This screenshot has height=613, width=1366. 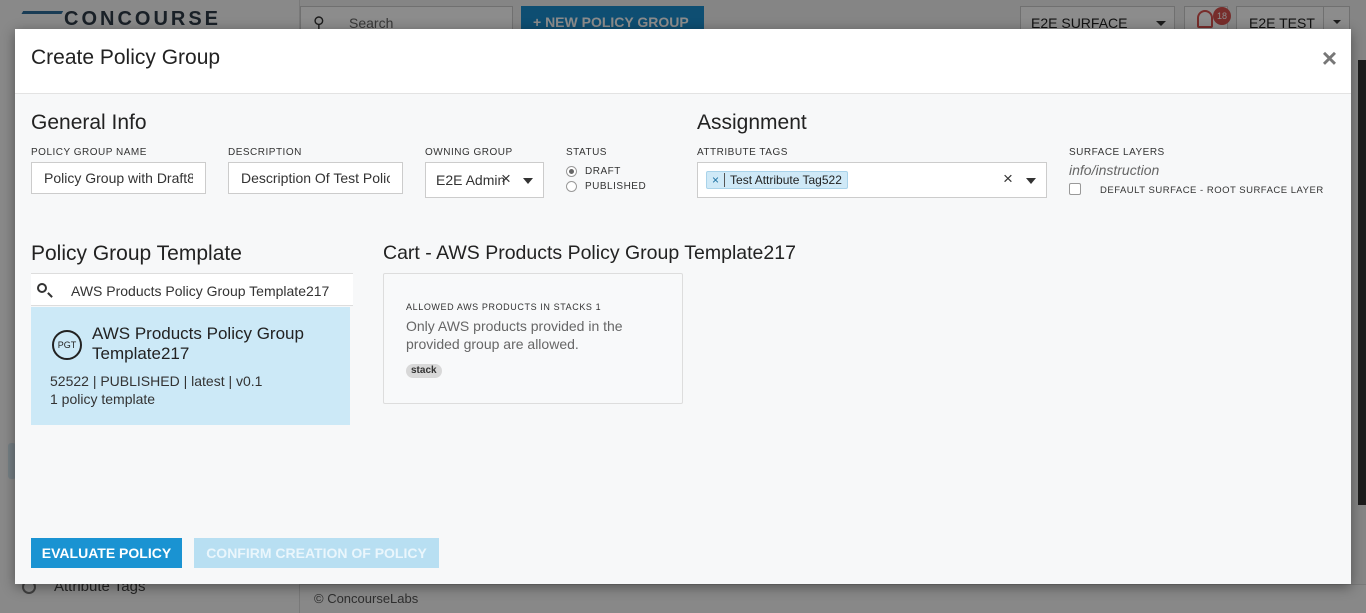 I want to click on policy-group-name-label: POLICY GROUP NAME, so click(x=89, y=152).